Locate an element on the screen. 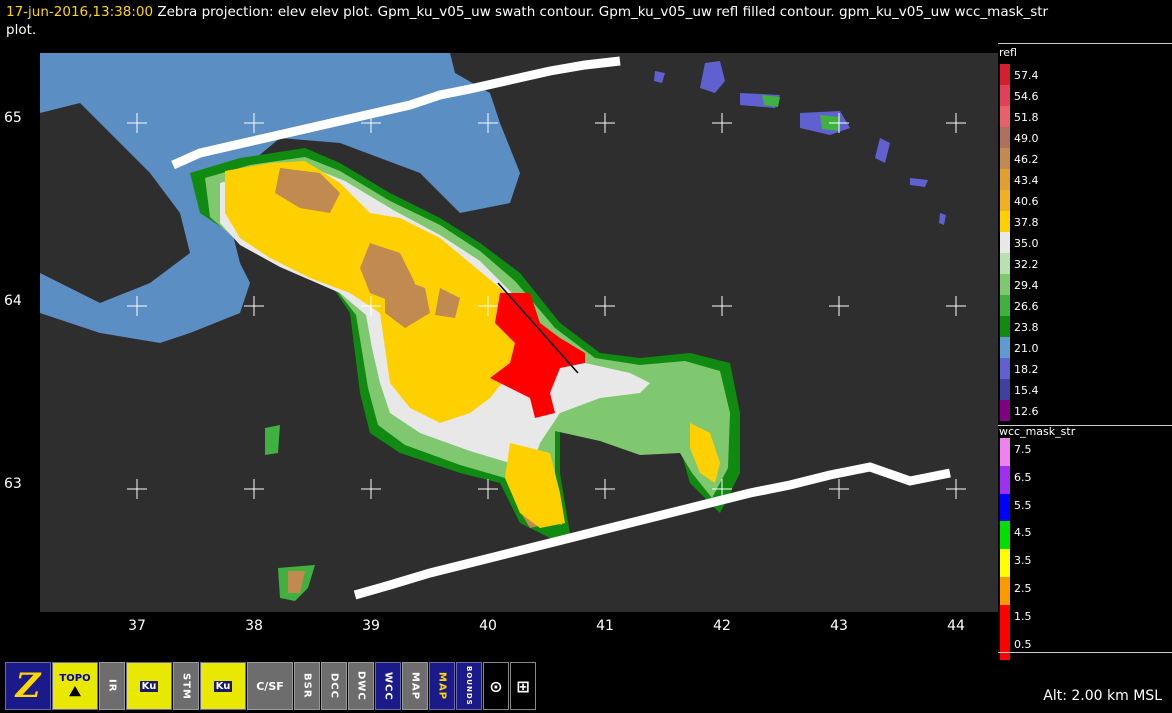 The width and height of the screenshot is (1172, 713). x-tick-41: 41 is located at coordinates (605, 626).